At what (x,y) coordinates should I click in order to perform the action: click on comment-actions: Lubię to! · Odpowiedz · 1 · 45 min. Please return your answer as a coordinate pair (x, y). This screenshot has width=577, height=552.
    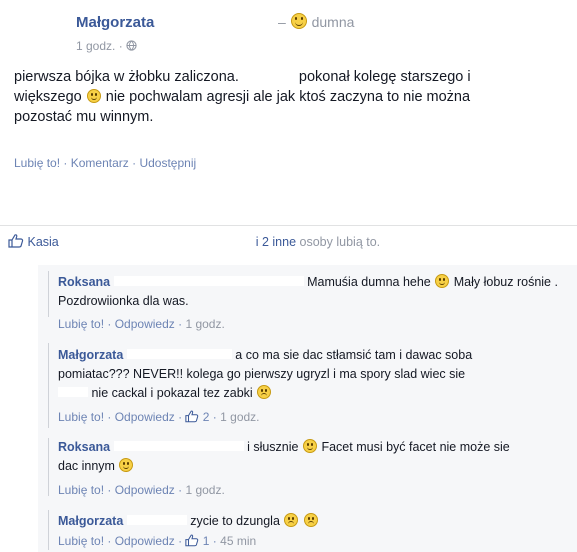
    Looking at the image, I should click on (157, 541).